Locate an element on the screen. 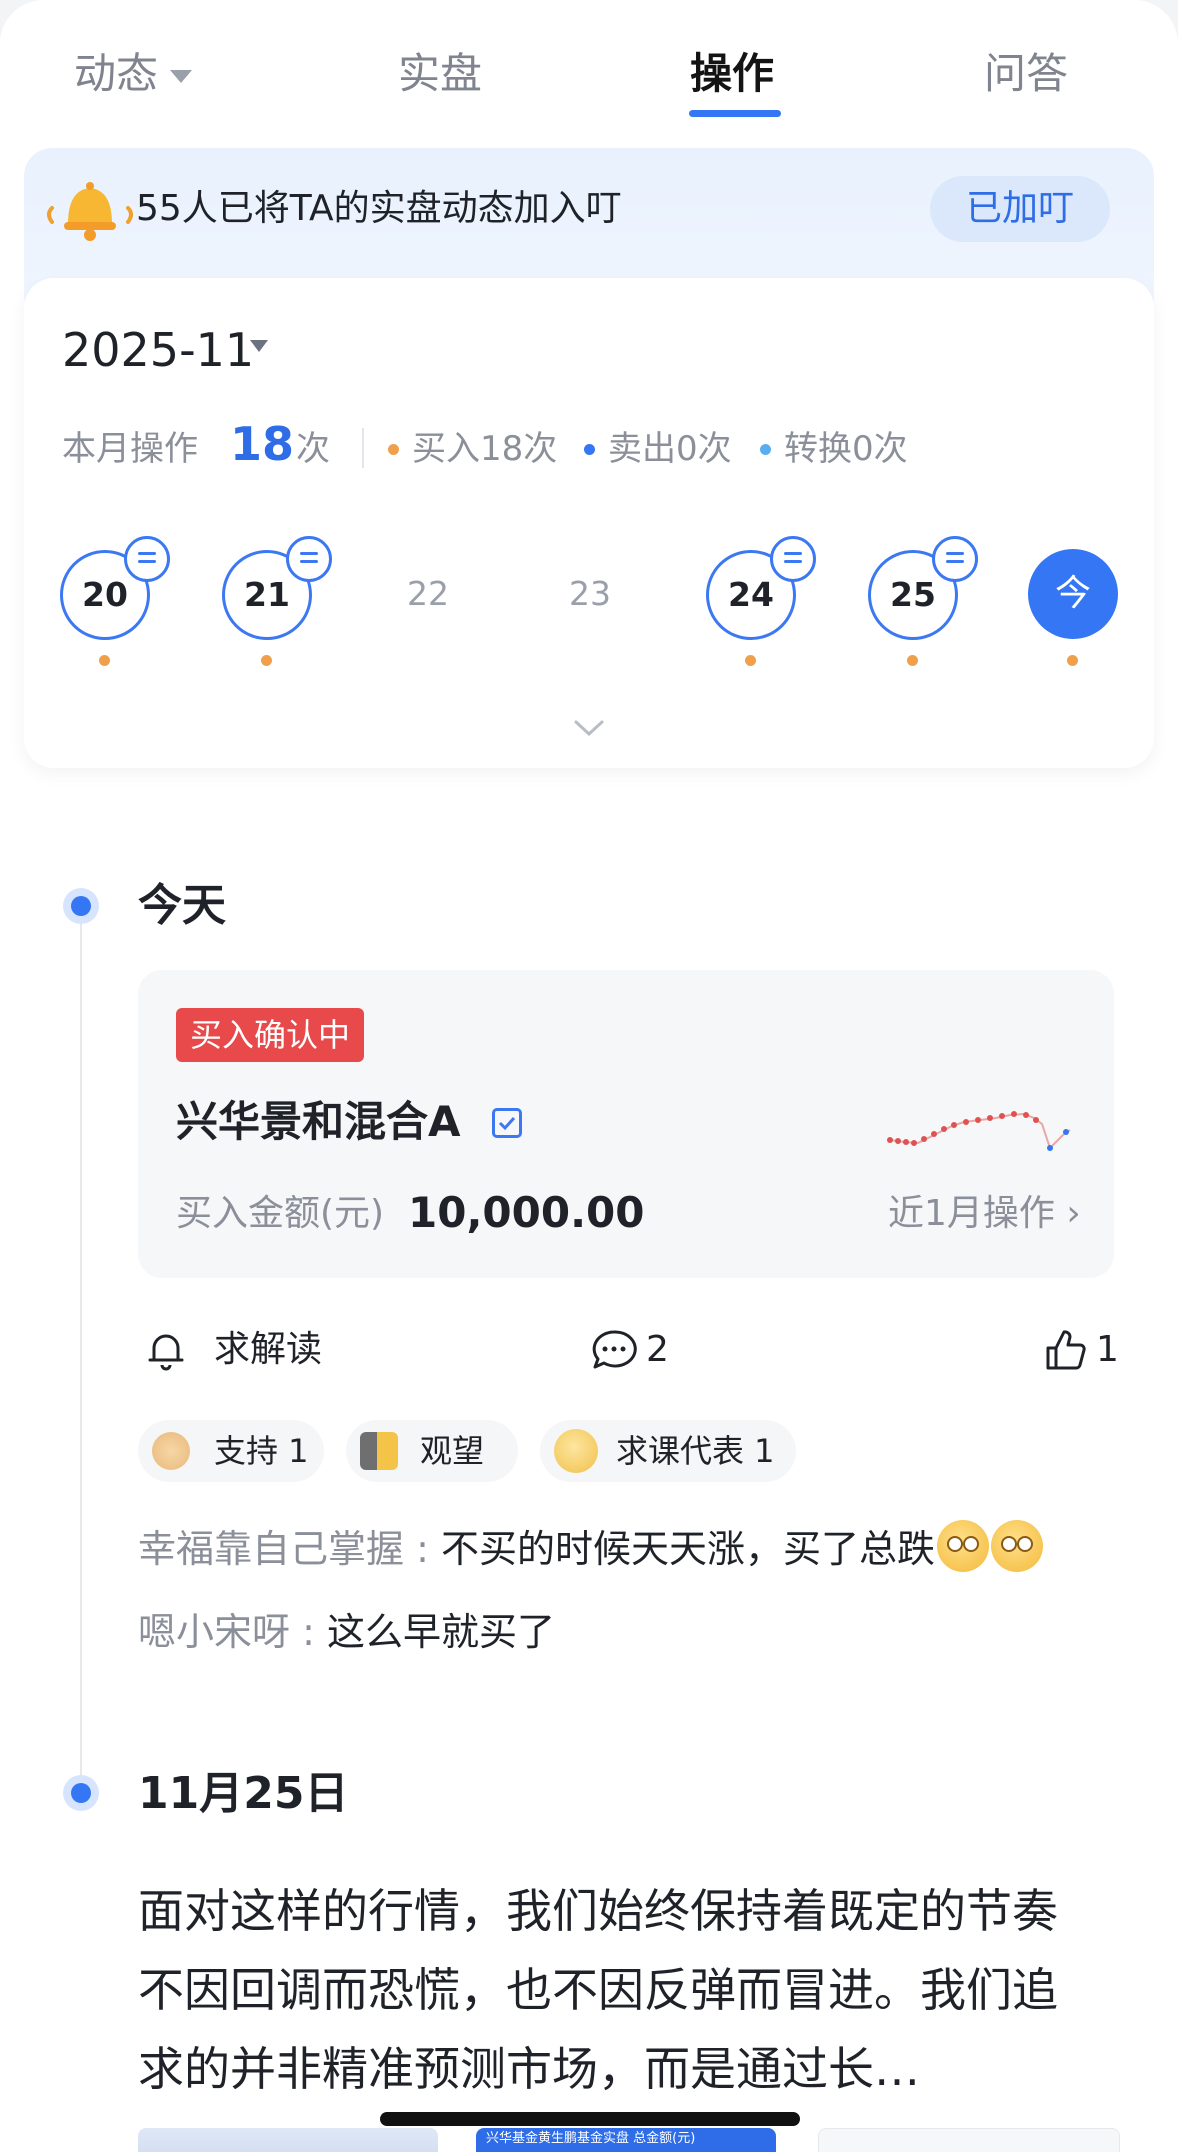 The width and height of the screenshot is (1178, 2152). comment-author: 幸福靠自己掌握 : is located at coordinates (289, 1549).